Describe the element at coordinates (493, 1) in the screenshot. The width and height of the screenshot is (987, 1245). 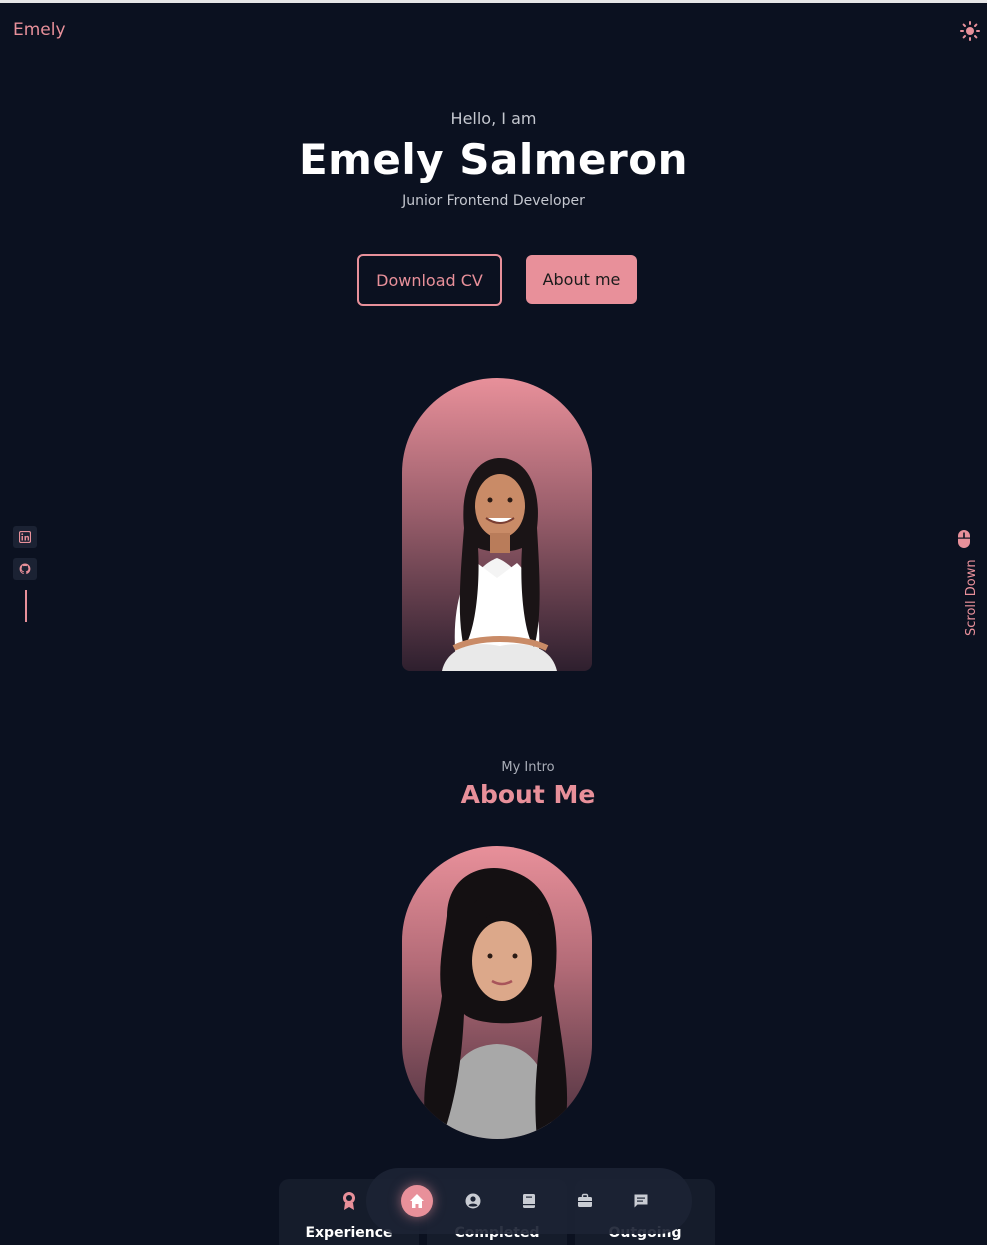
I see `top-strip` at that location.